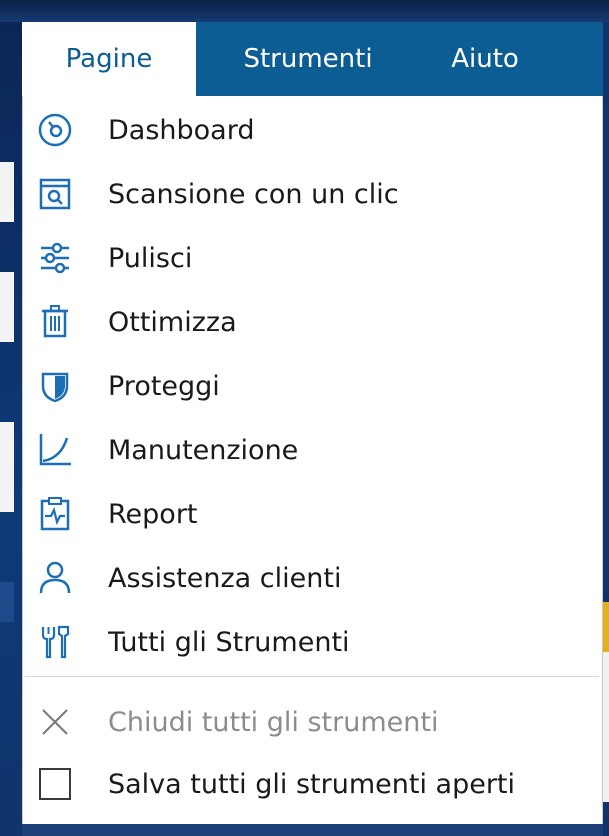  I want to click on background-window-bottom, so click(312, 830).